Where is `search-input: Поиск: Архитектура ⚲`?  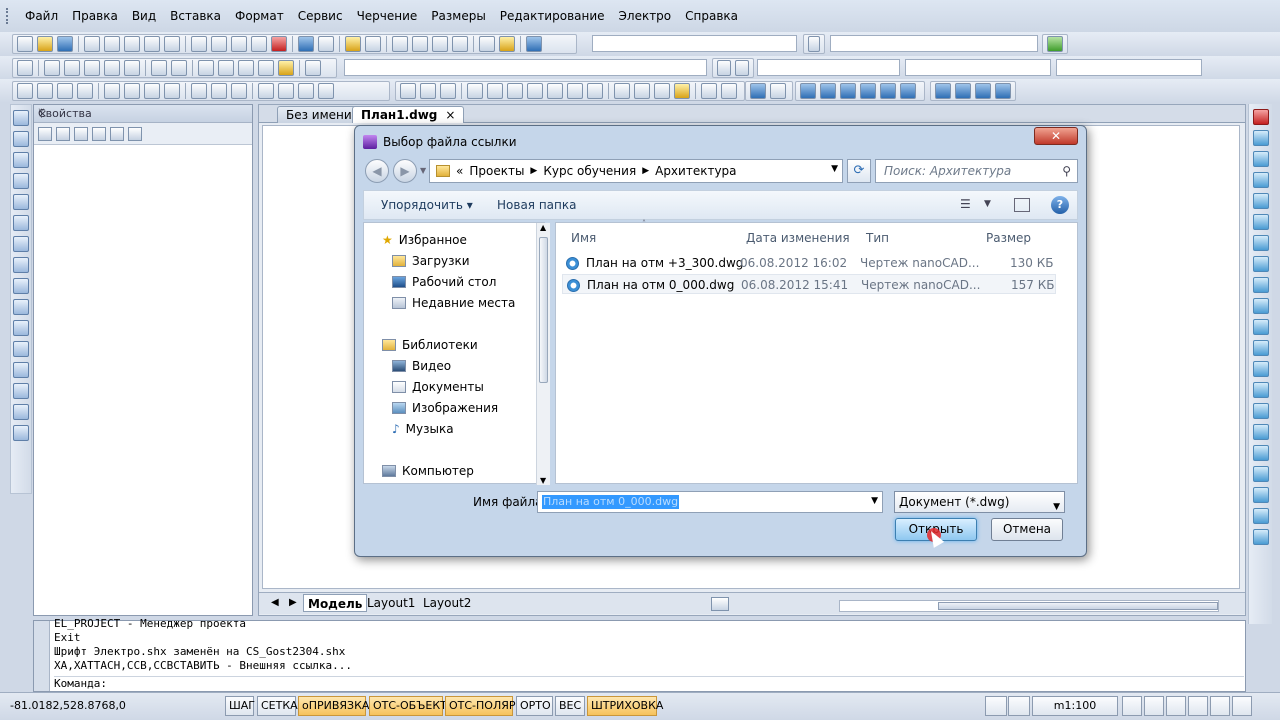
search-input: Поиск: Архитектура ⚲ is located at coordinates (976, 171).